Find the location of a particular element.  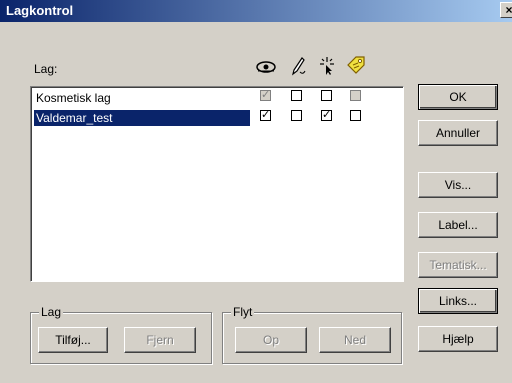

move-down-button: Ned is located at coordinates (355, 340).